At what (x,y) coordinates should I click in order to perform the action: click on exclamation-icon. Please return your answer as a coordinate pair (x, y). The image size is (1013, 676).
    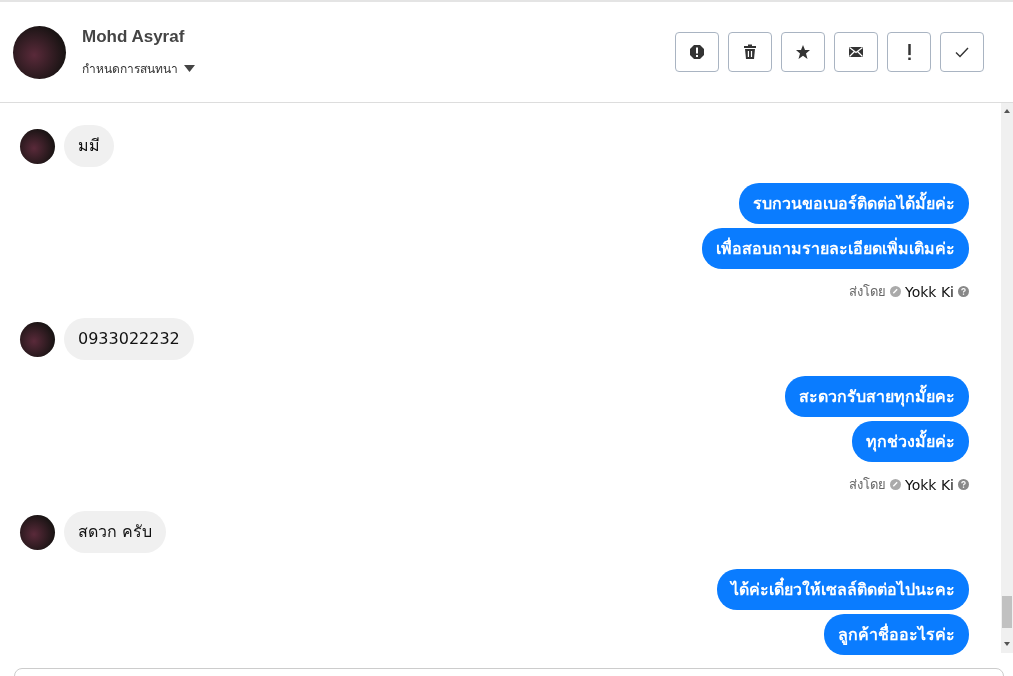
    Looking at the image, I should click on (909, 52).